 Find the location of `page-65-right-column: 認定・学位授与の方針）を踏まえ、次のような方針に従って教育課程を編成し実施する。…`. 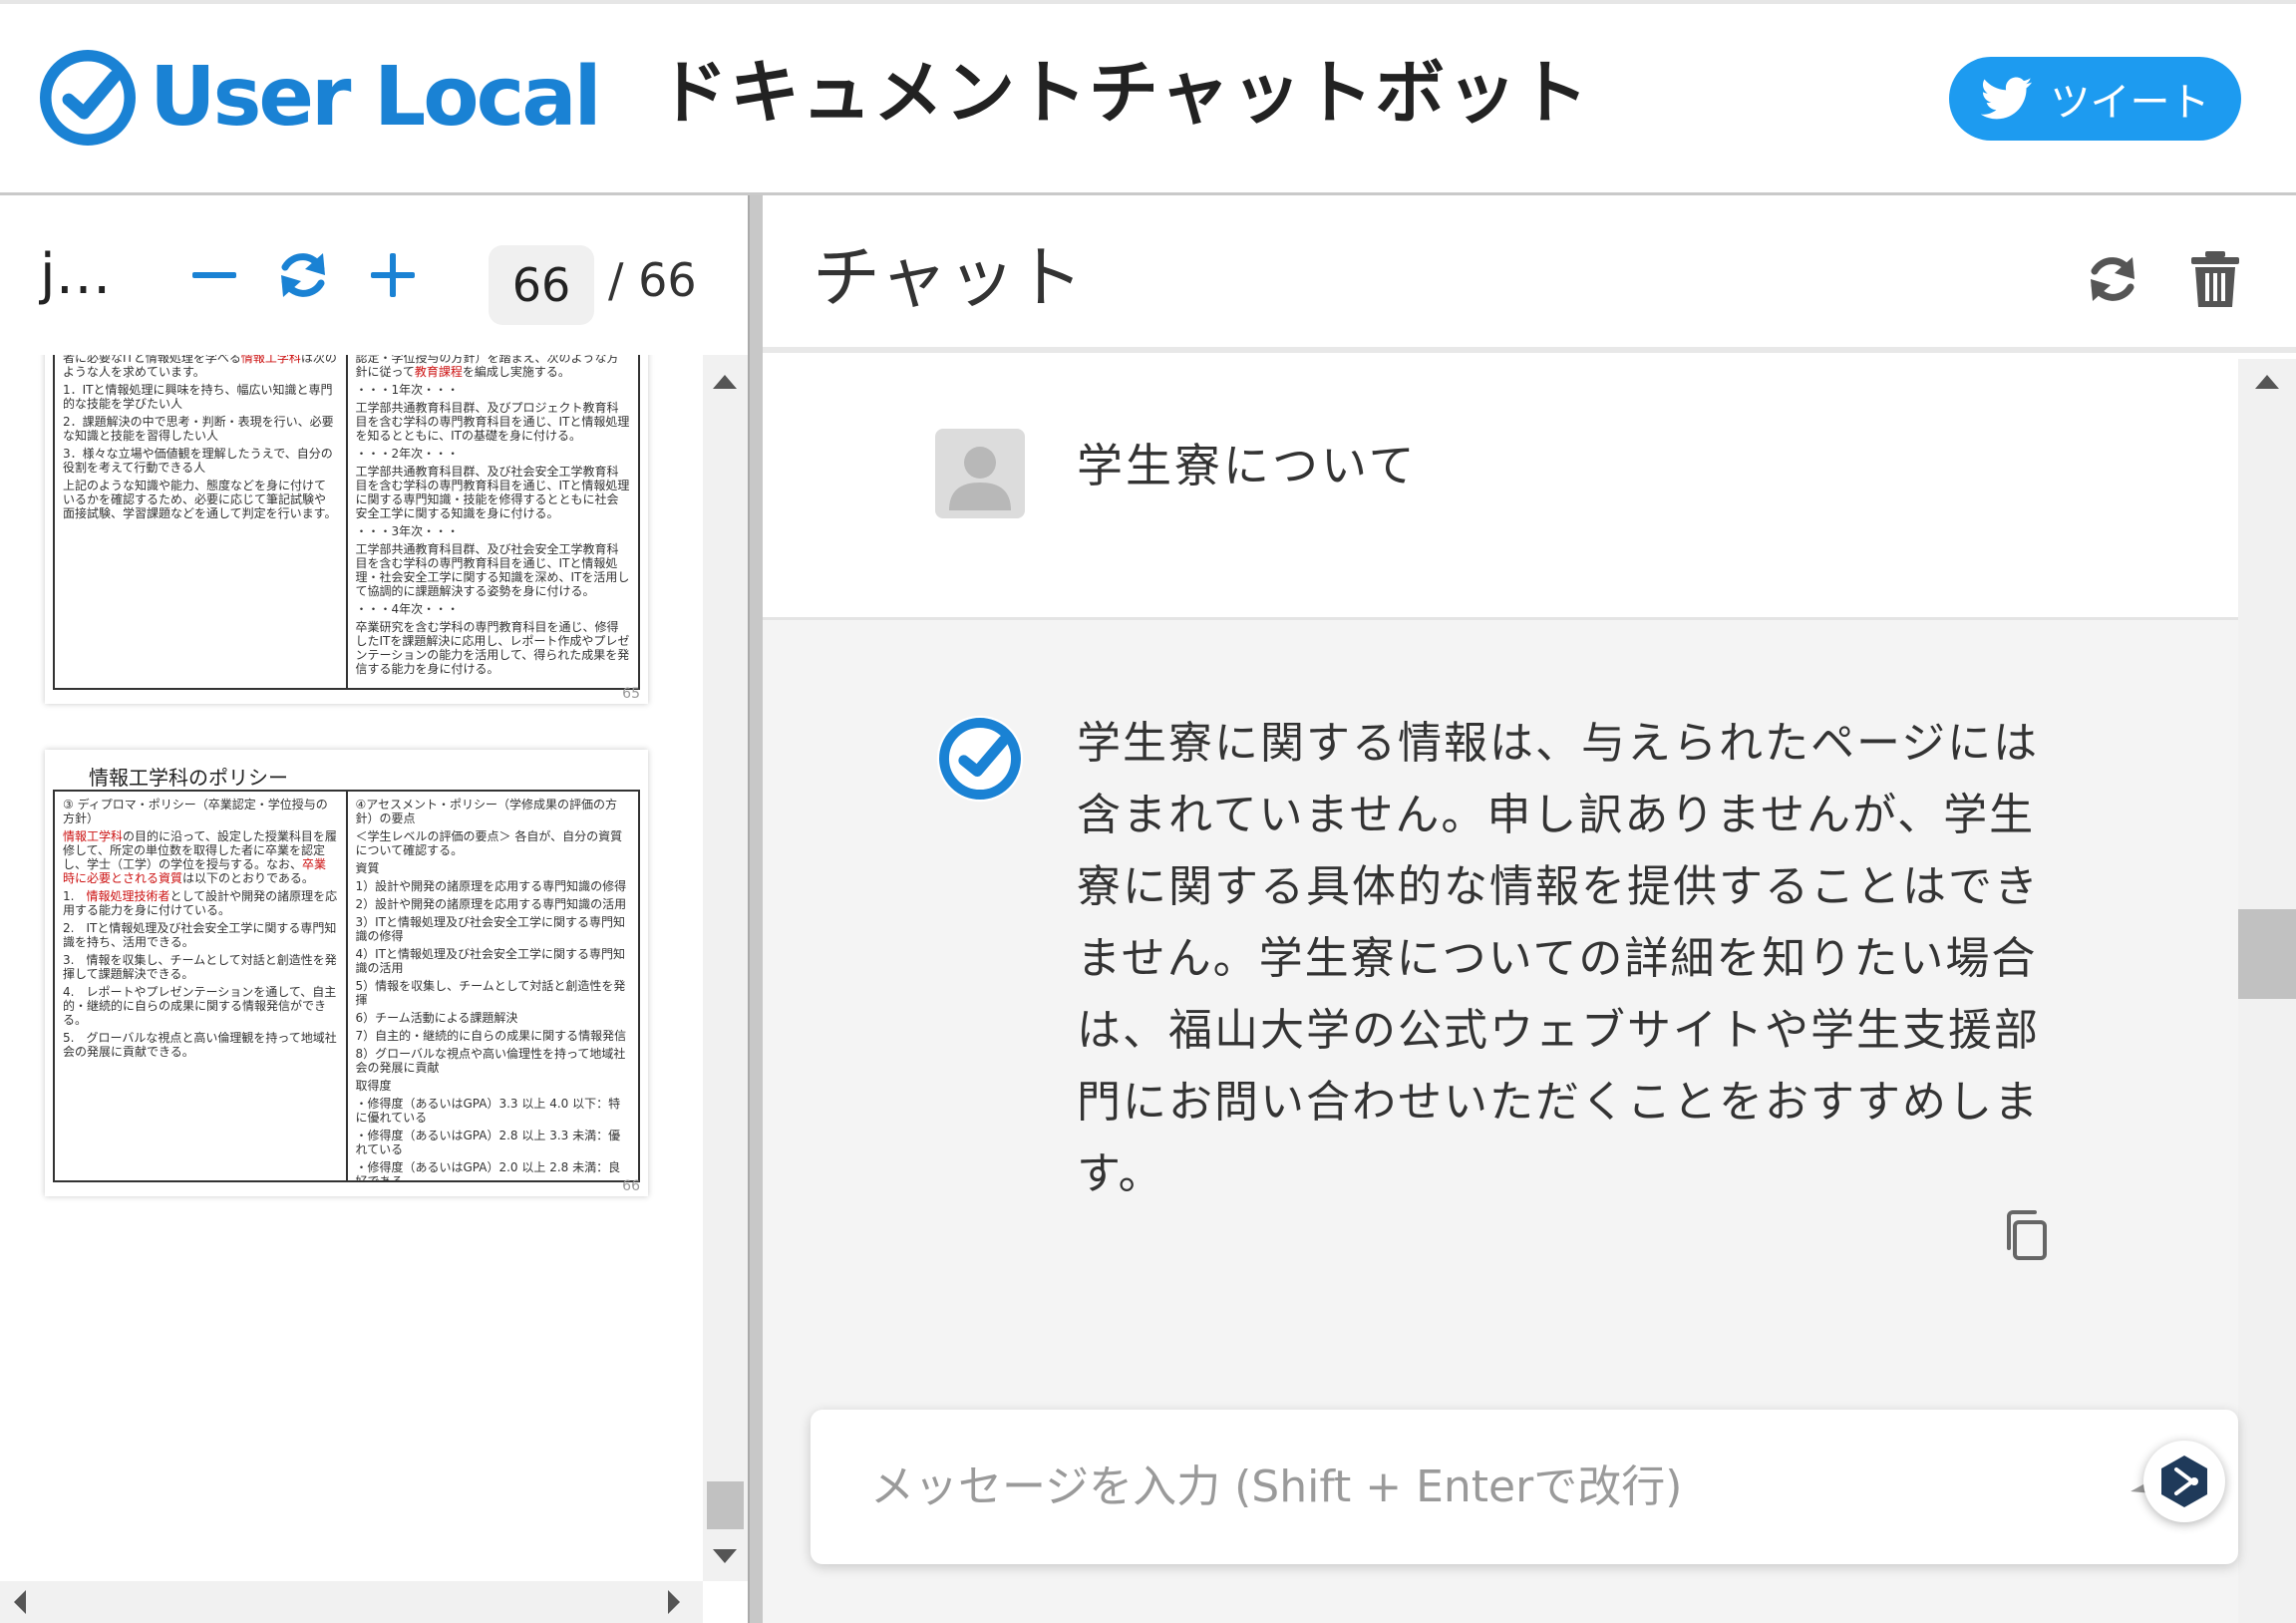

page-65-right-column: 認定・学位授与の方針）を踏まえ、次のような方針に従って教育課程を編成し実施する。… is located at coordinates (492, 521).